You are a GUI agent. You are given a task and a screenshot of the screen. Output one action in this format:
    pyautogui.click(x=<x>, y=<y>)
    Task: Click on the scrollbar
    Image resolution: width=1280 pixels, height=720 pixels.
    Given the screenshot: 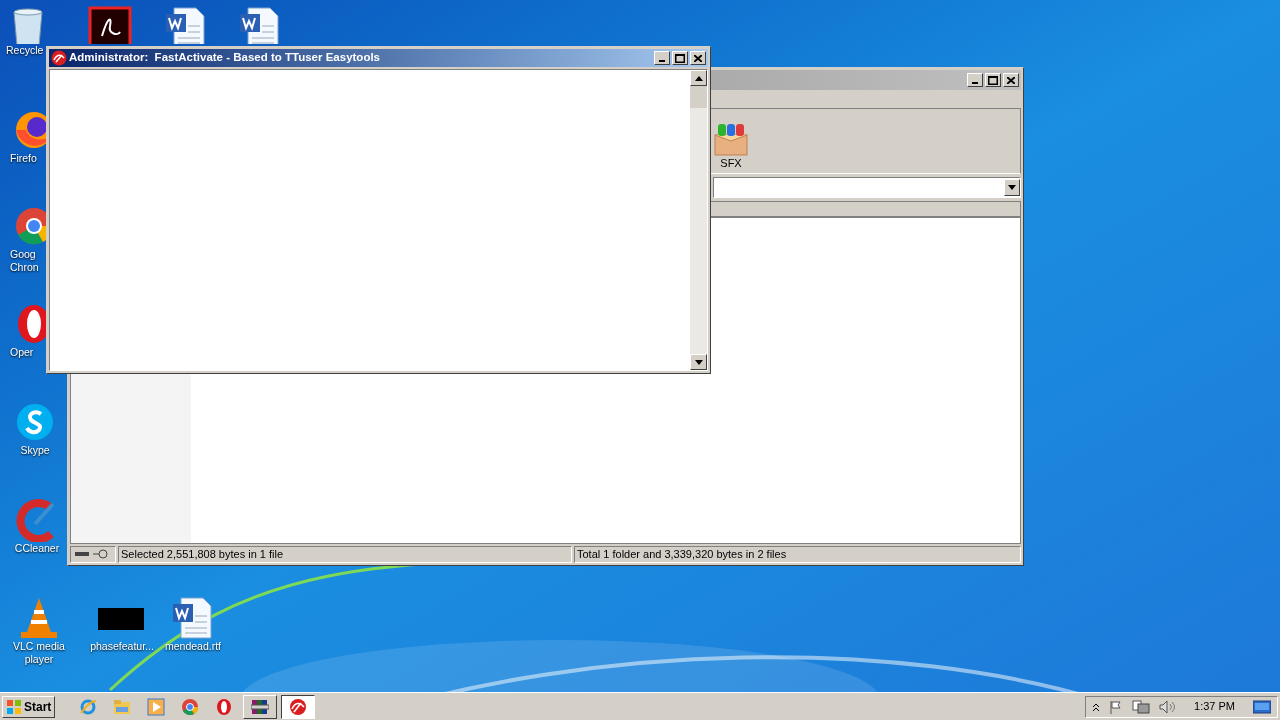 What is the action you would take?
    pyautogui.click(x=698, y=220)
    